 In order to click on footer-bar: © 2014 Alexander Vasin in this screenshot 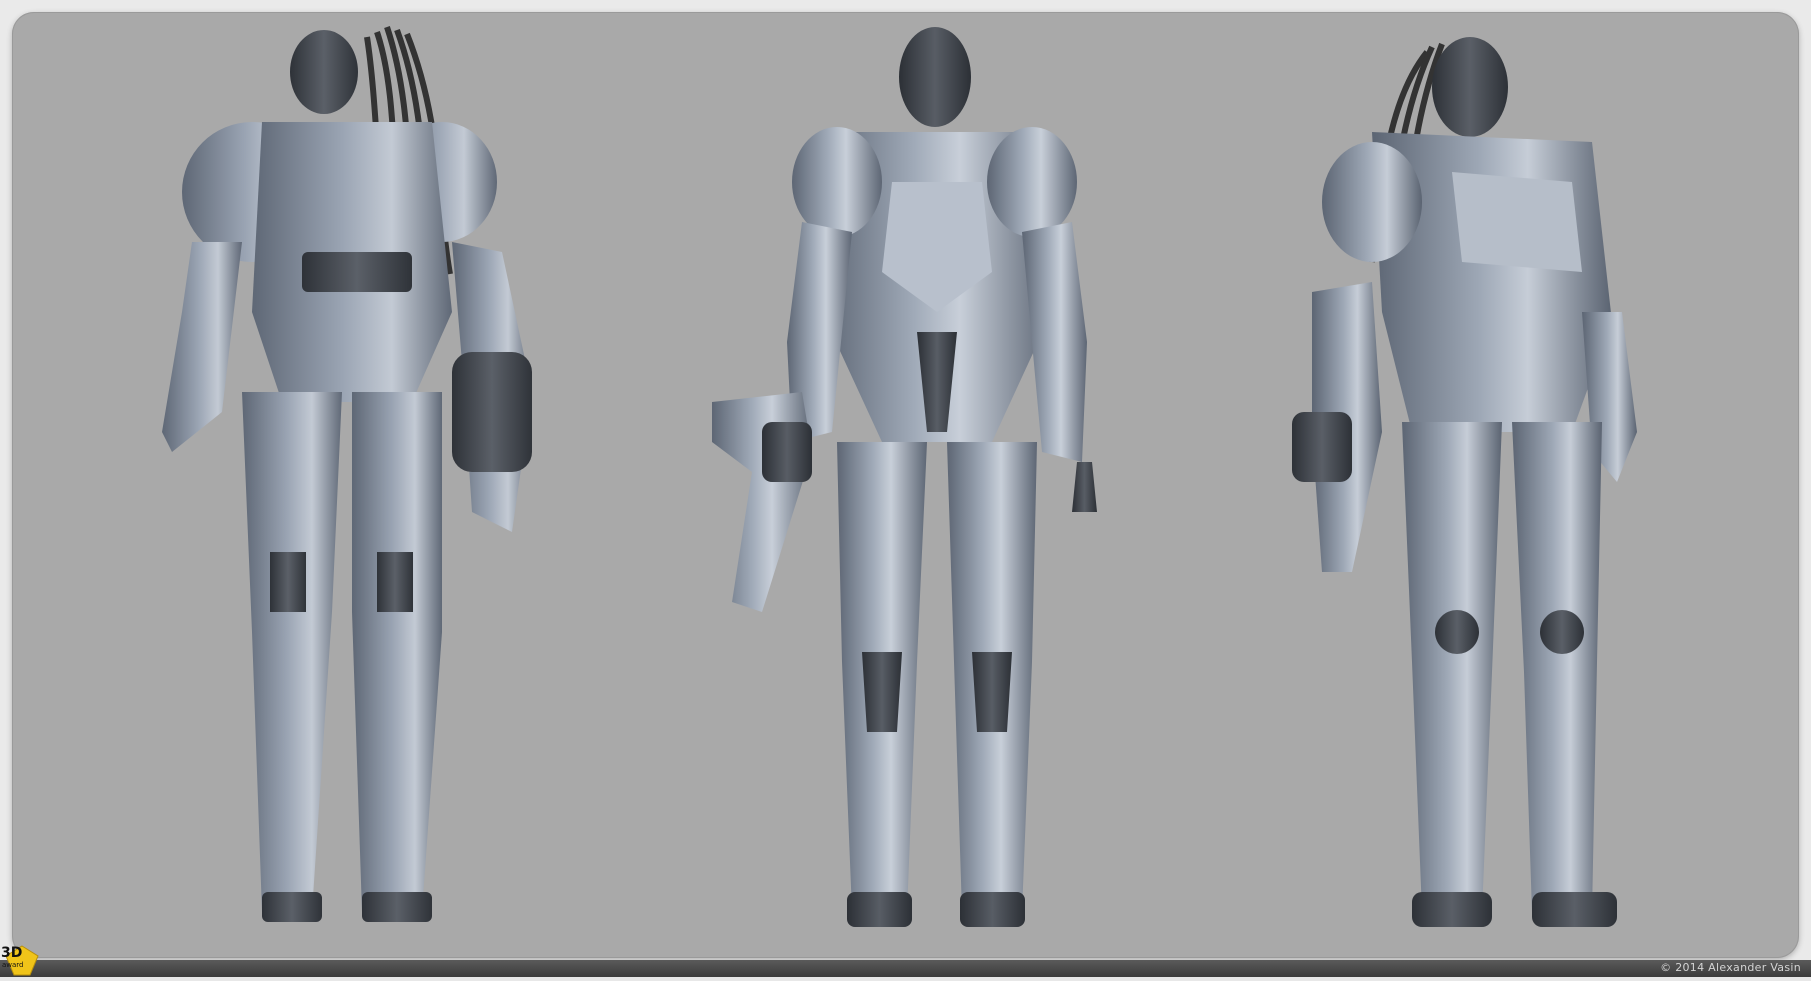, I will do `click(905, 968)`.